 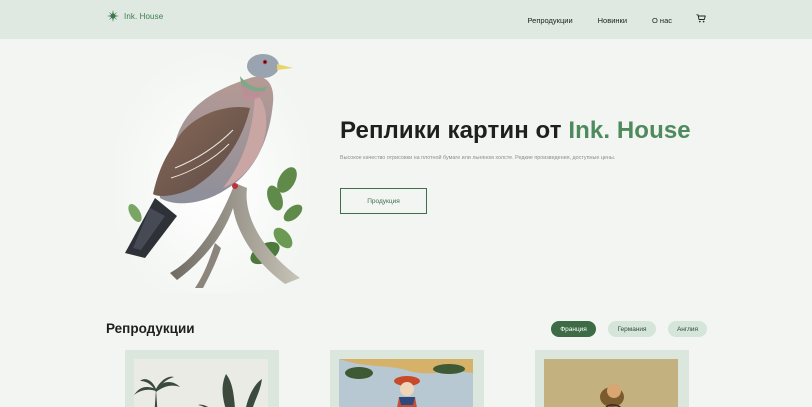 I want to click on filter-chip-france: Франция, so click(x=573, y=329).